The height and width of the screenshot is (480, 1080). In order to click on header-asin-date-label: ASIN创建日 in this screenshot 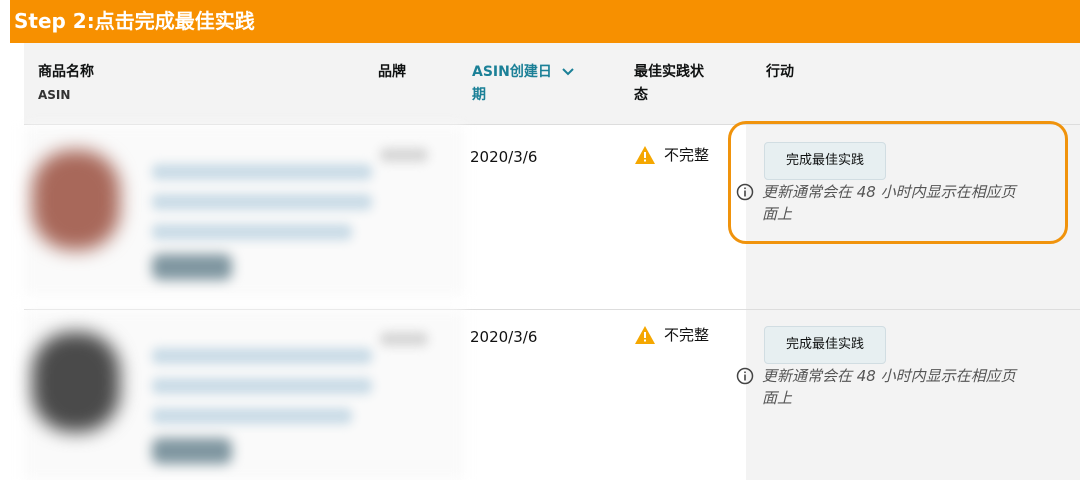, I will do `click(512, 72)`.